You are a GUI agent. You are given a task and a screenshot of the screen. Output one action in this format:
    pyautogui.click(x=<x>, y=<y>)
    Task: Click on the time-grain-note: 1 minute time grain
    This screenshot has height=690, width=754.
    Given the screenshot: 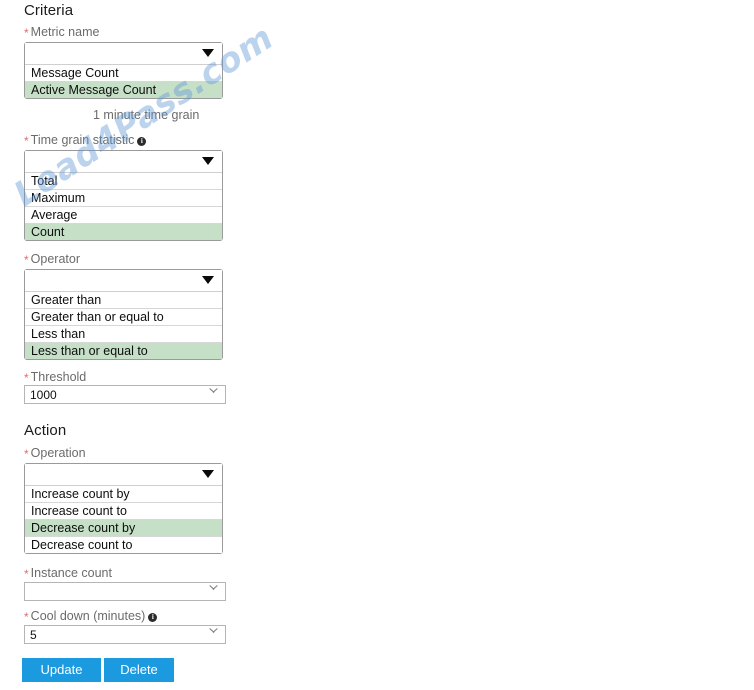 What is the action you would take?
    pyautogui.click(x=146, y=115)
    